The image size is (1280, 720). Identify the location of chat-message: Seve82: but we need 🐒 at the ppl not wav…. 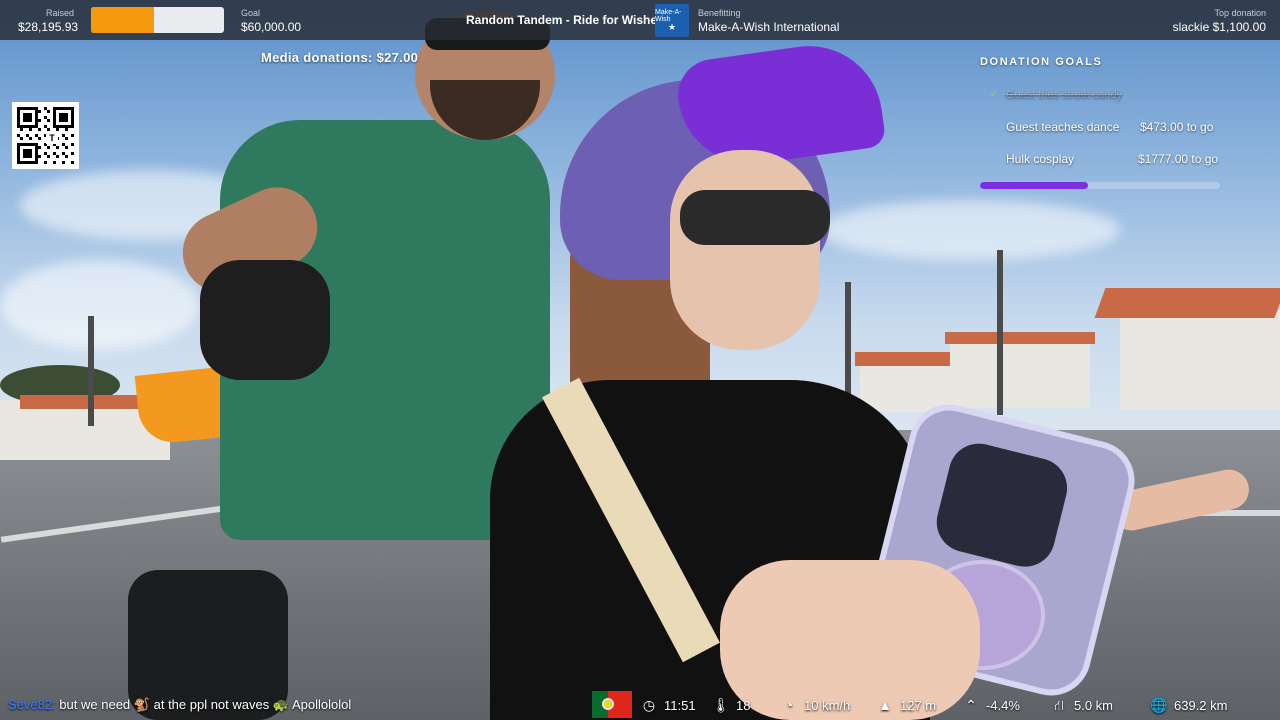
(179, 705).